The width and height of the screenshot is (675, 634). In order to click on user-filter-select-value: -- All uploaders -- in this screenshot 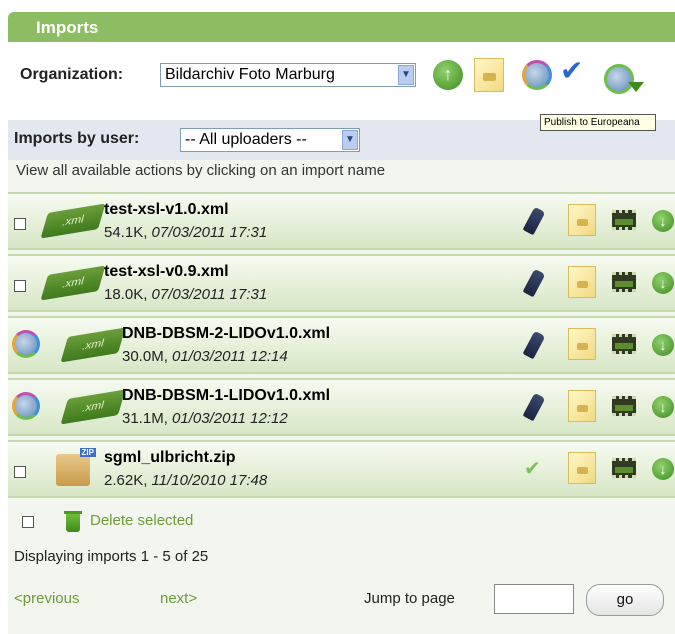, I will do `click(246, 139)`.